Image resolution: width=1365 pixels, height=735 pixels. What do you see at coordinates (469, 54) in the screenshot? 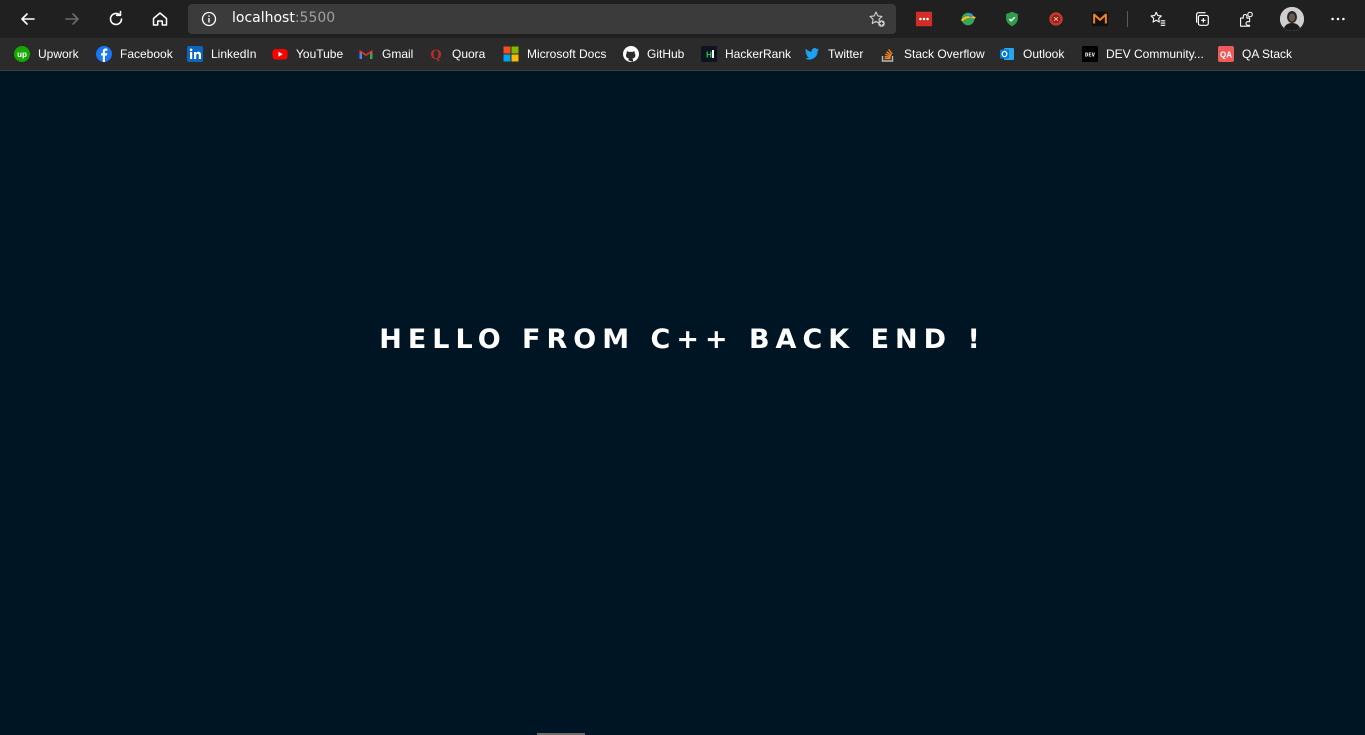
I see `bookmark-label: Quora` at bounding box center [469, 54].